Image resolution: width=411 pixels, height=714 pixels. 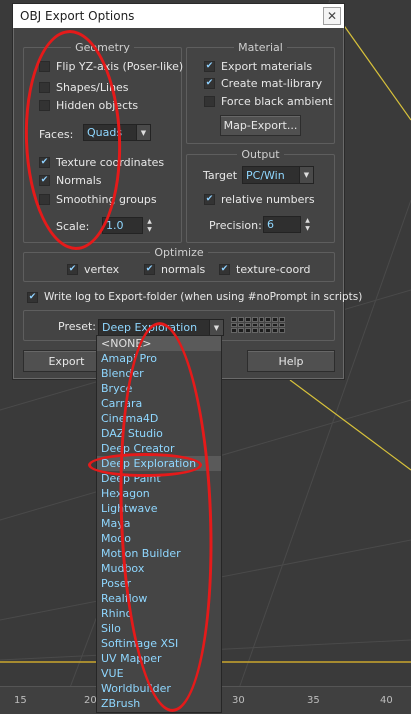 I want to click on smoothing-groups-checkbox: Smoothing groups, so click(x=98, y=199).